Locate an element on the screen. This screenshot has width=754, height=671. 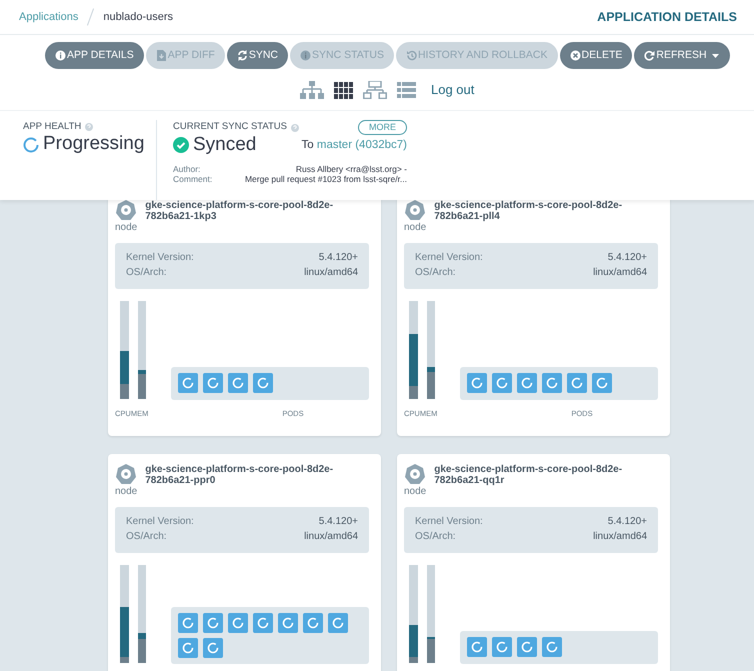
grid-view-icon is located at coordinates (343, 89).